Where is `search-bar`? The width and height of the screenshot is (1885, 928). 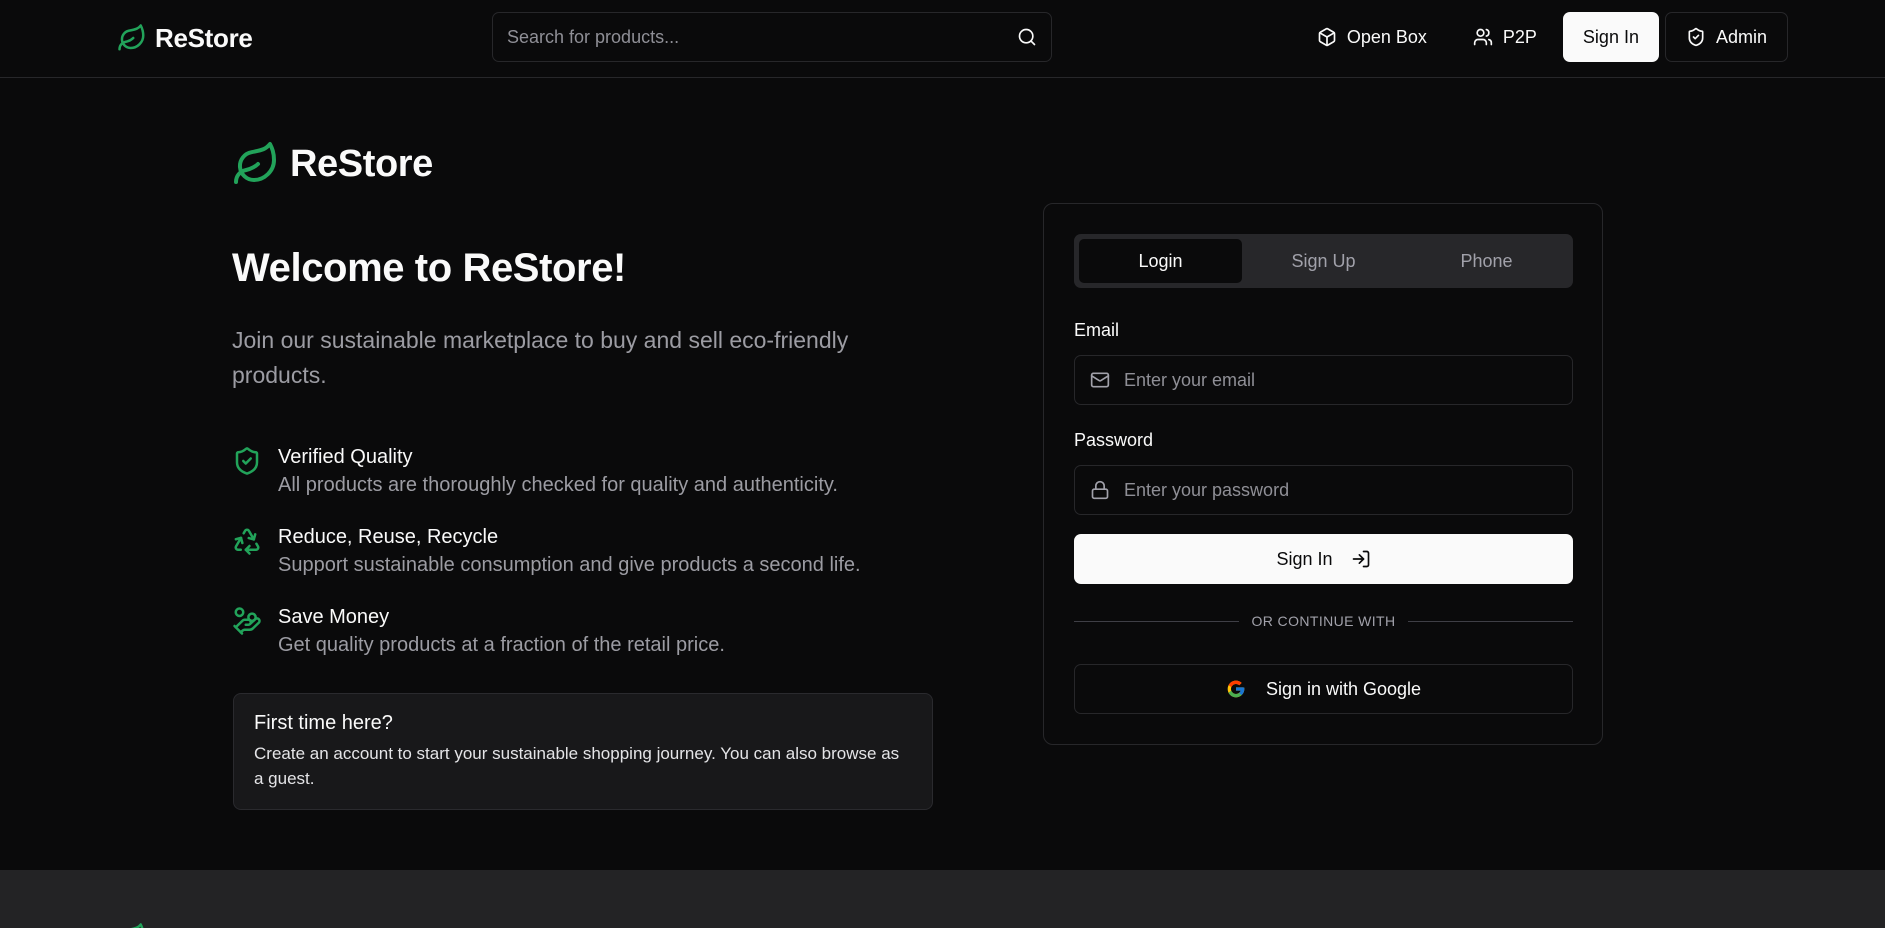 search-bar is located at coordinates (772, 37).